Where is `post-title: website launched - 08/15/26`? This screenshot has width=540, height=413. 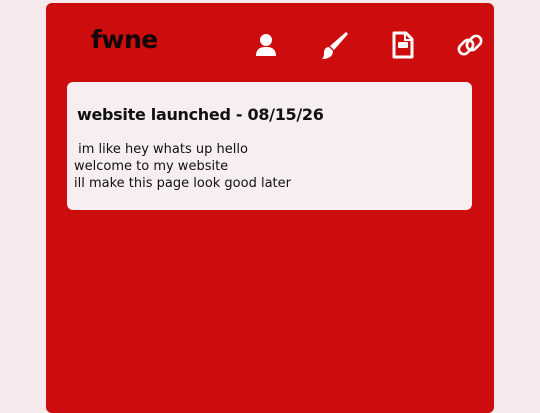 post-title: website launched - 08/15/26 is located at coordinates (200, 114).